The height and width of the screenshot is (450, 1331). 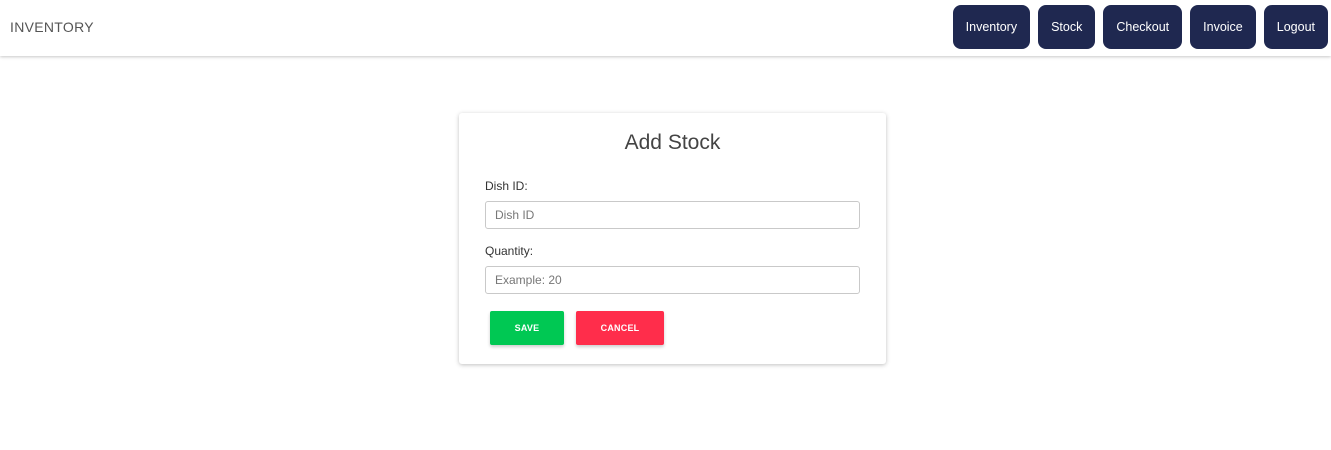 I want to click on form-title: Add Stock, so click(x=672, y=142).